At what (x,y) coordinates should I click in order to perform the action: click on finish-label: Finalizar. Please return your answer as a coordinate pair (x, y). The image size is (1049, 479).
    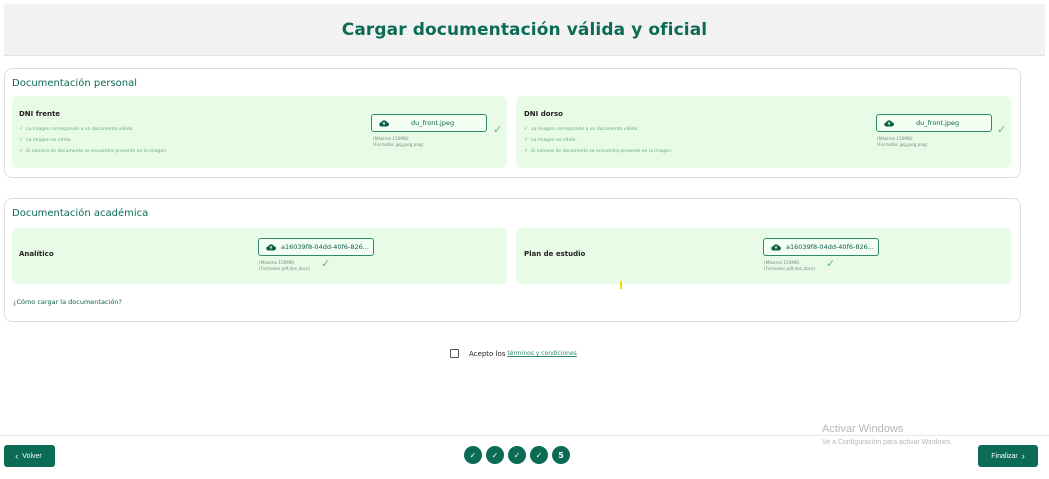
    Looking at the image, I should click on (1004, 456).